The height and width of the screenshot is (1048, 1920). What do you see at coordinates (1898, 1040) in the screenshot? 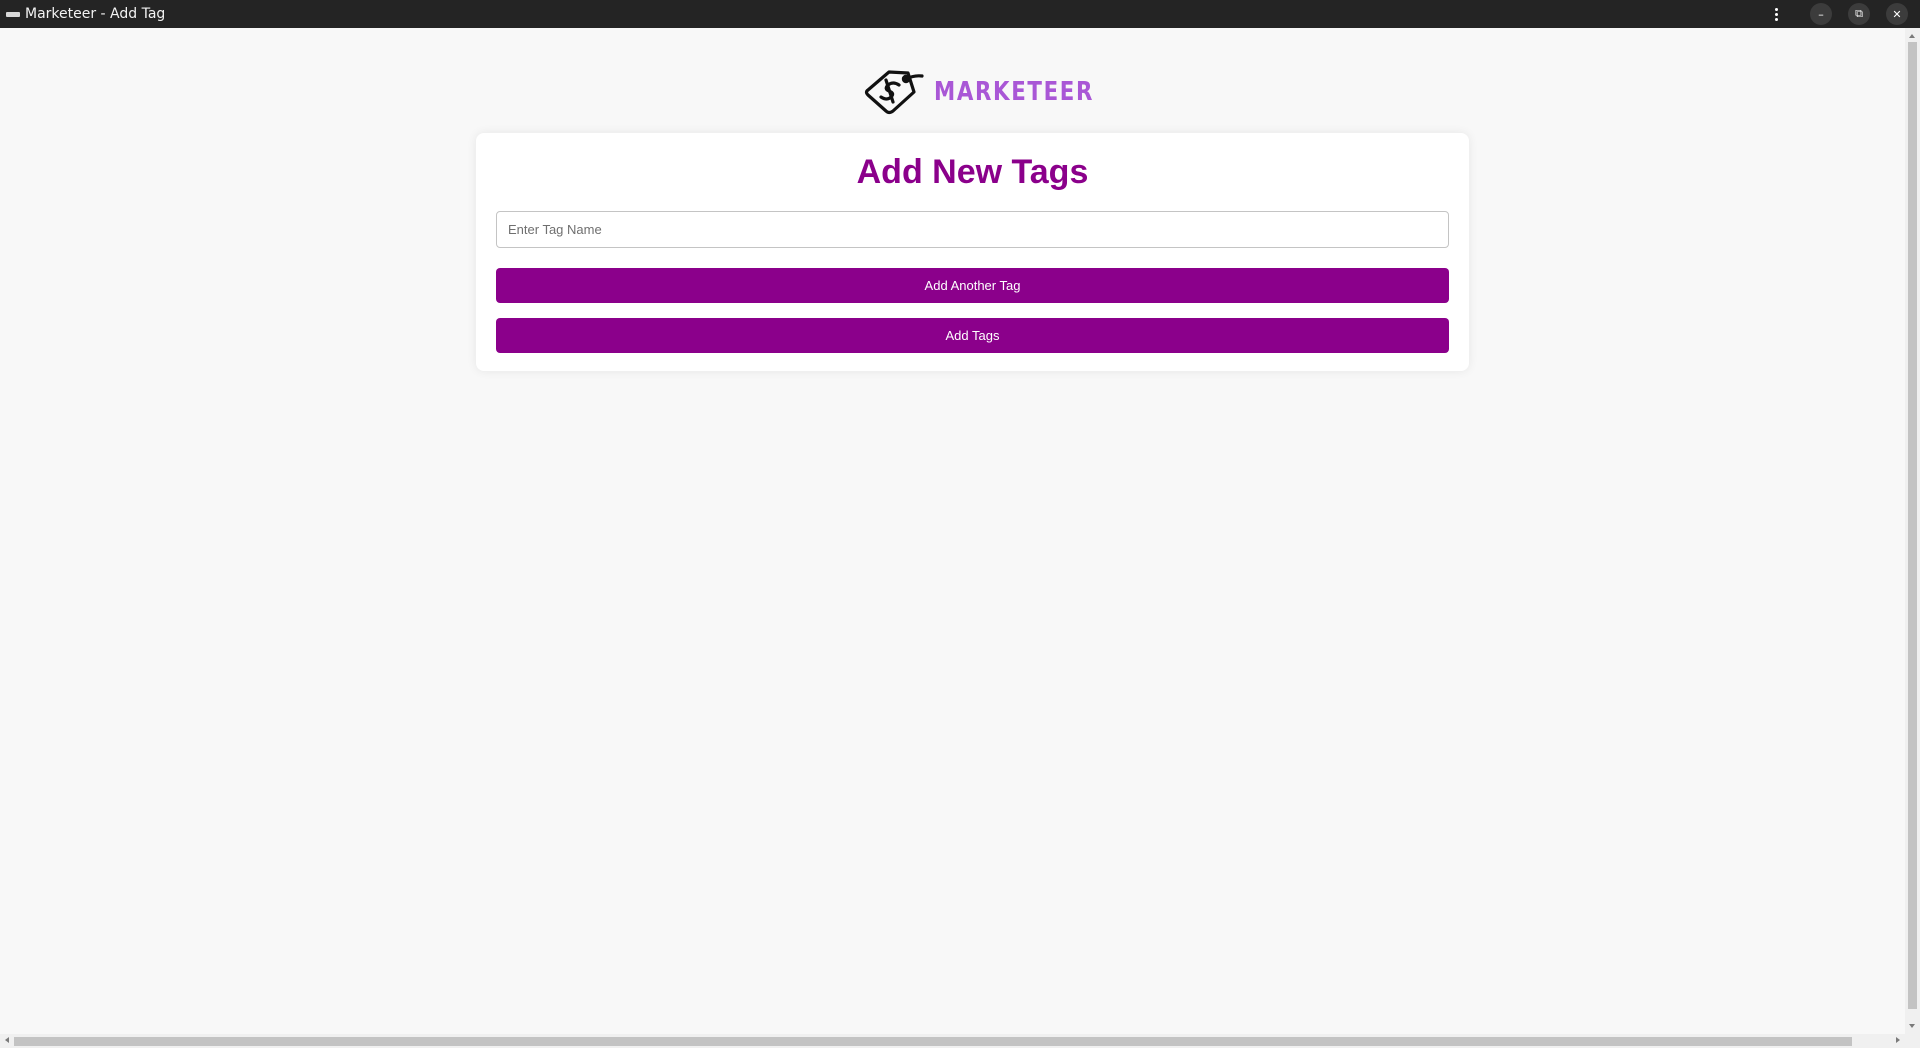
I see `scroll-right-icon` at bounding box center [1898, 1040].